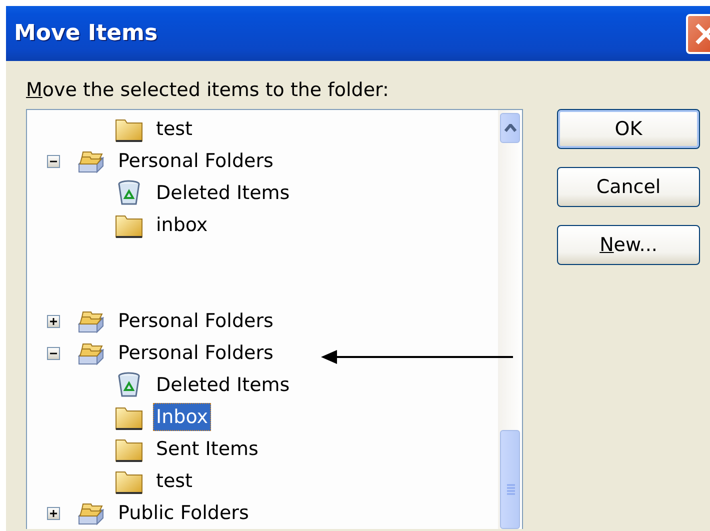 The width and height of the screenshot is (710, 531). I want to click on chevron-up-icon, so click(510, 128).